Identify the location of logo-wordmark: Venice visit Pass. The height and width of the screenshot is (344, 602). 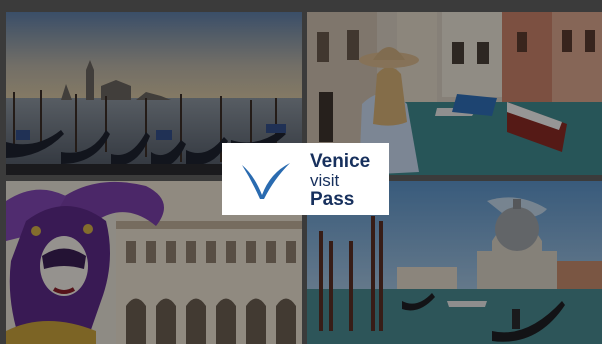
(349, 181).